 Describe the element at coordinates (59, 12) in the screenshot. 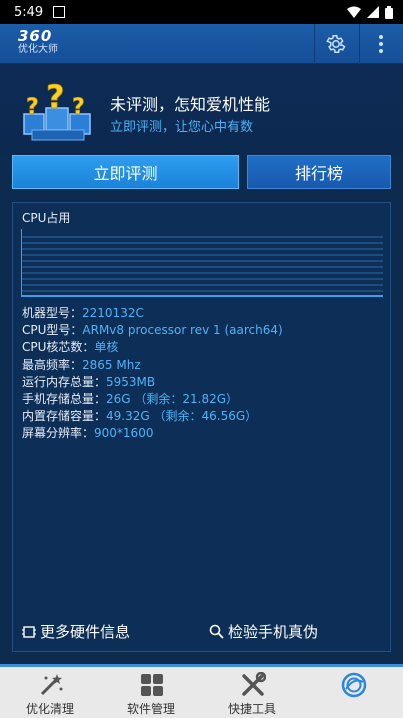

I see `notification-icon` at that location.